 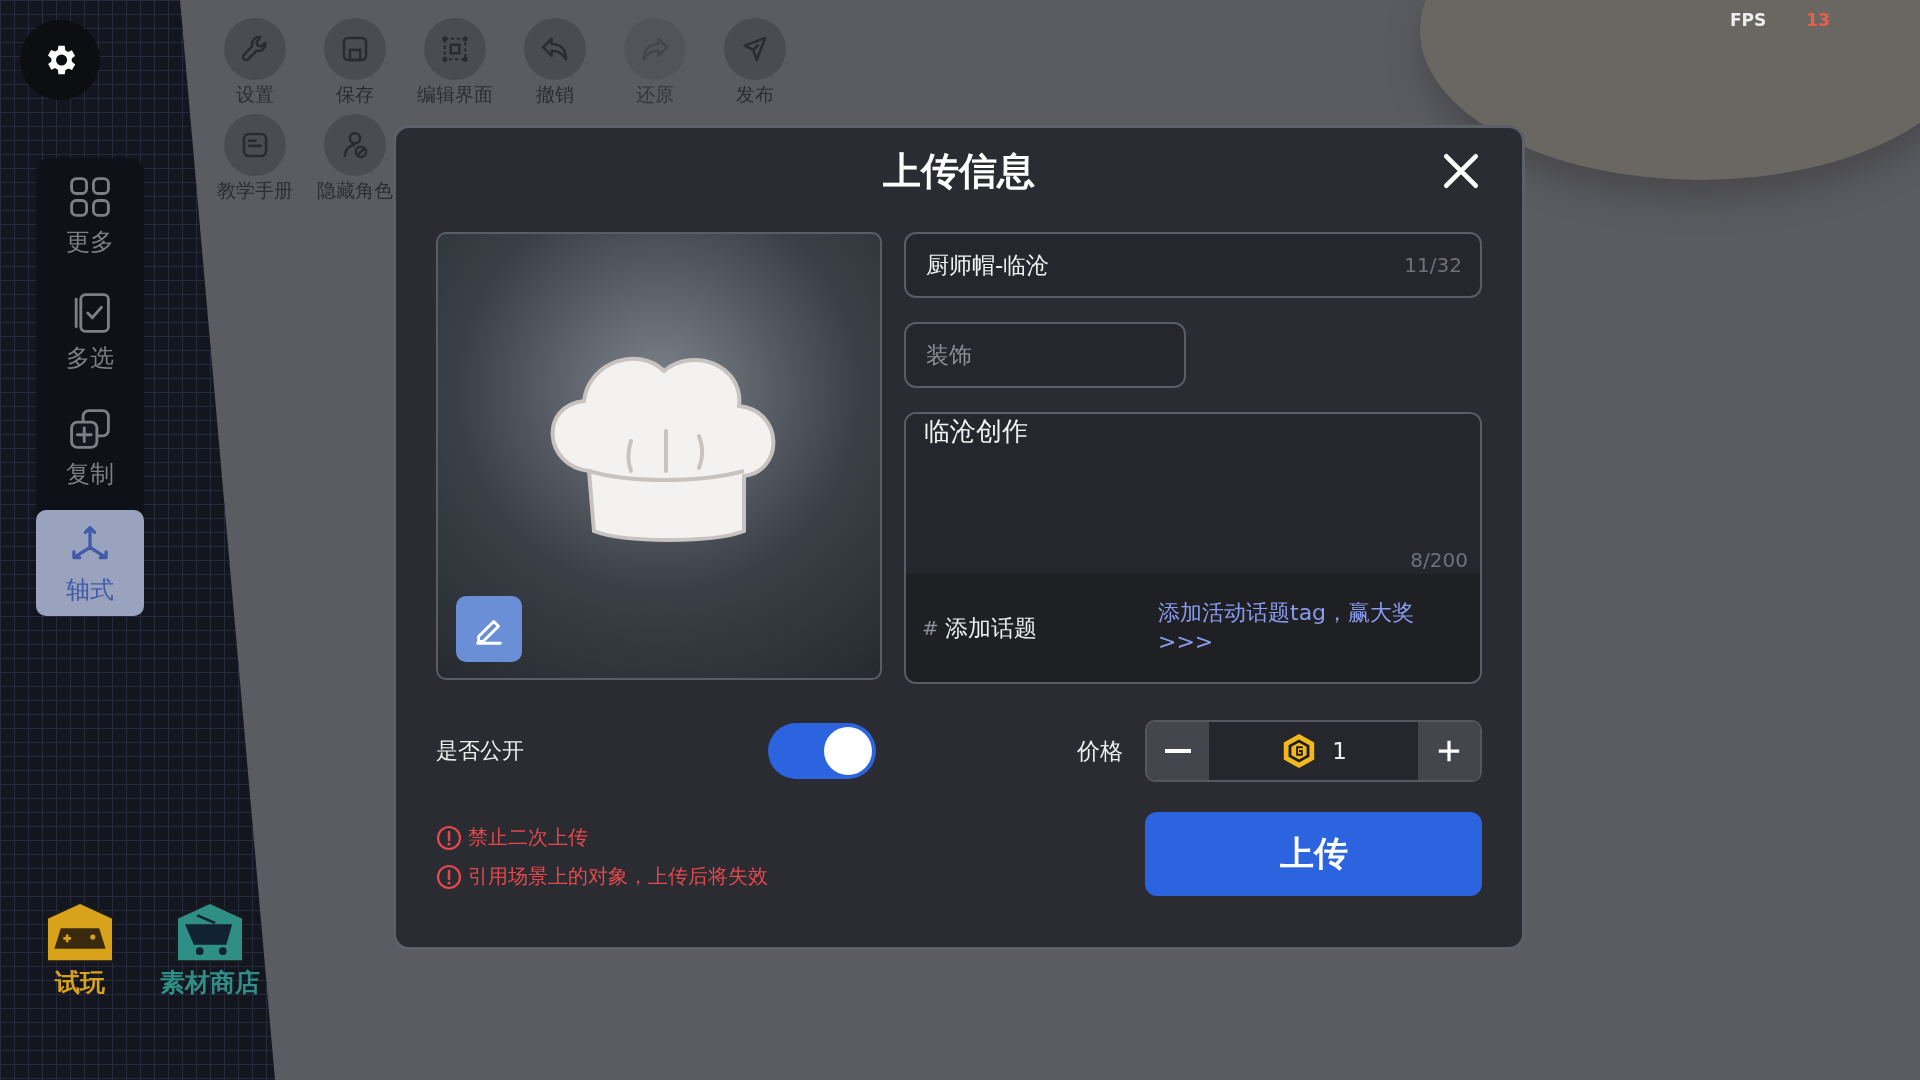 What do you see at coordinates (90, 197) in the screenshot?
I see `grid-icon` at bounding box center [90, 197].